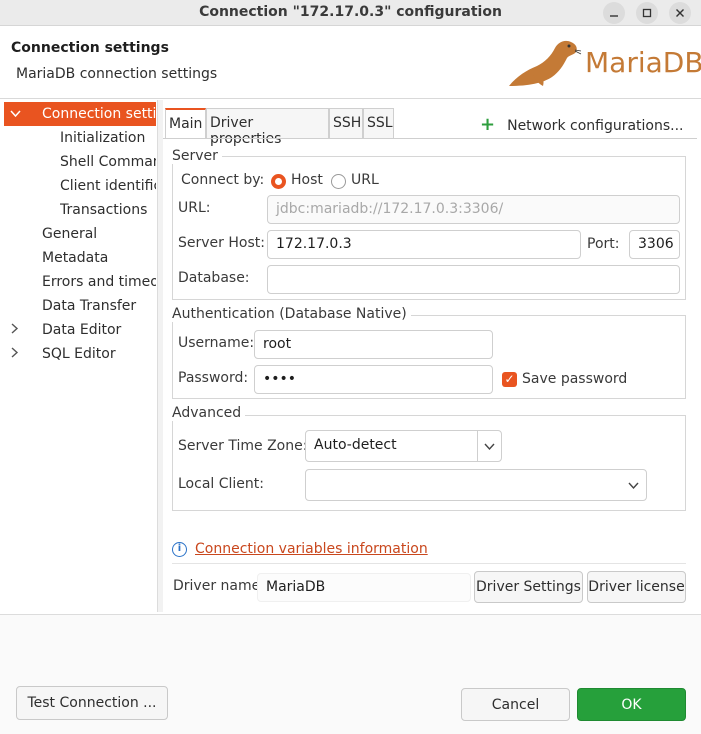  Describe the element at coordinates (104, 210) in the screenshot. I see `tree-item-label: Transactions` at that location.